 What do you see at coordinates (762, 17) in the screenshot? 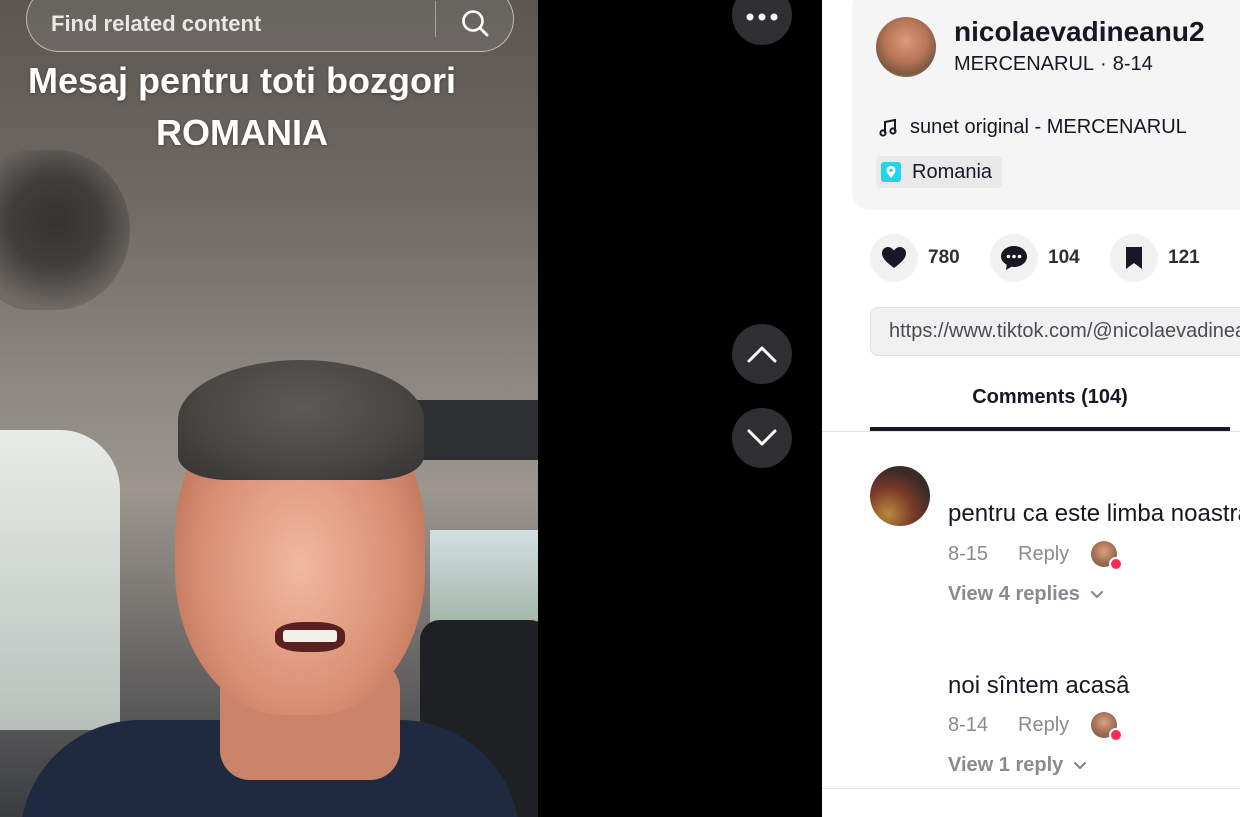
I see `more-dots-icon` at bounding box center [762, 17].